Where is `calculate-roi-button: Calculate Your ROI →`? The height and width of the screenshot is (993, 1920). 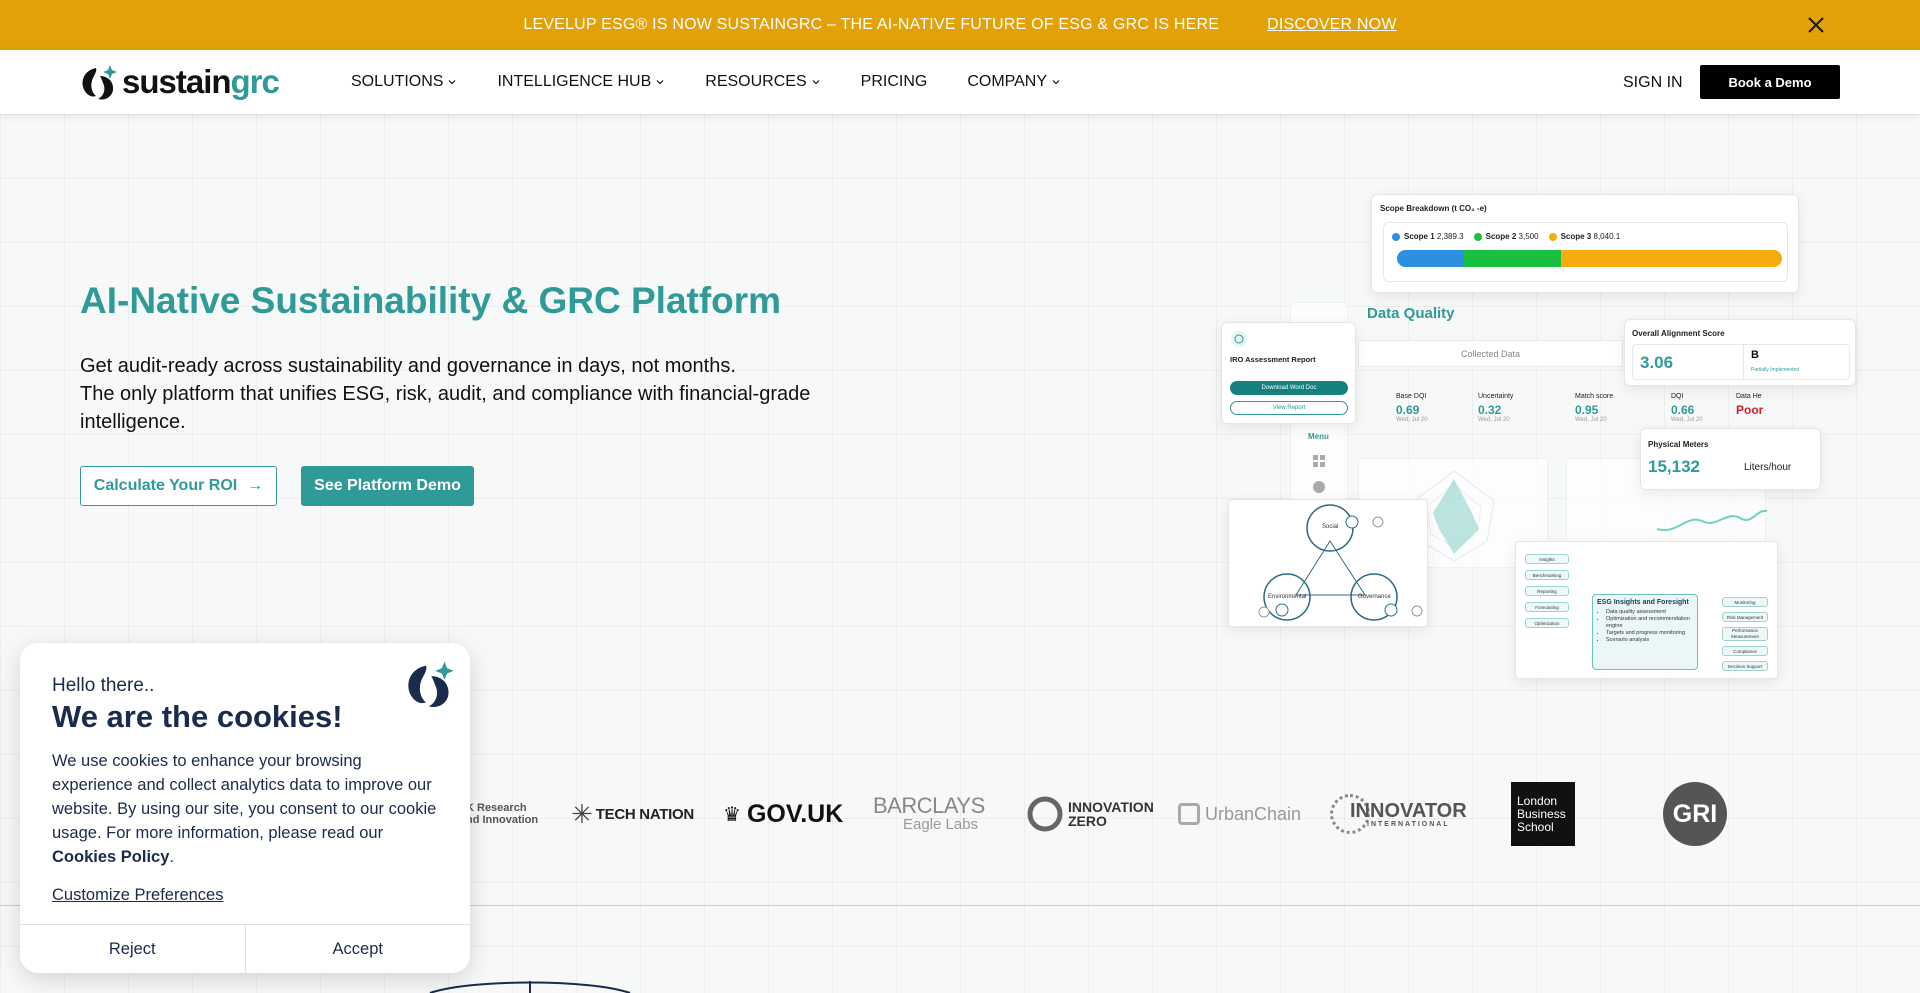 calculate-roi-button: Calculate Your ROI → is located at coordinates (178, 486).